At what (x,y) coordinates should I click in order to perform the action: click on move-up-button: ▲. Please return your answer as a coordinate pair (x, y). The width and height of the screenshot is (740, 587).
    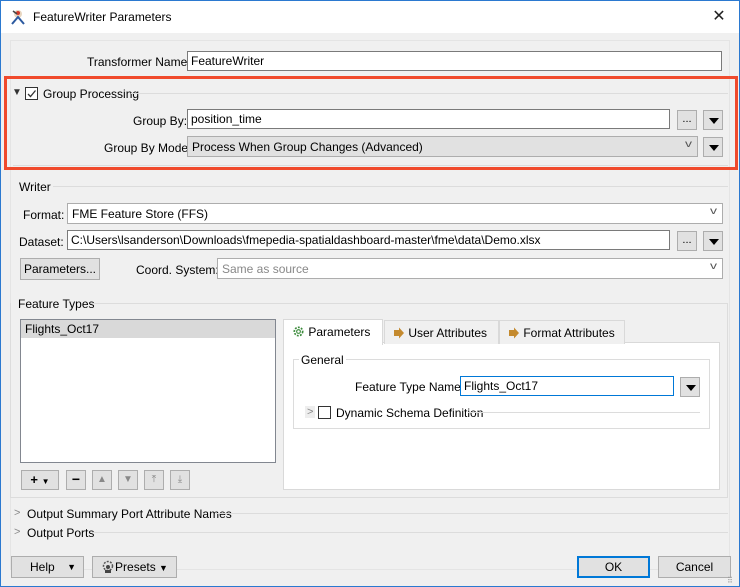
    Looking at the image, I should click on (102, 480).